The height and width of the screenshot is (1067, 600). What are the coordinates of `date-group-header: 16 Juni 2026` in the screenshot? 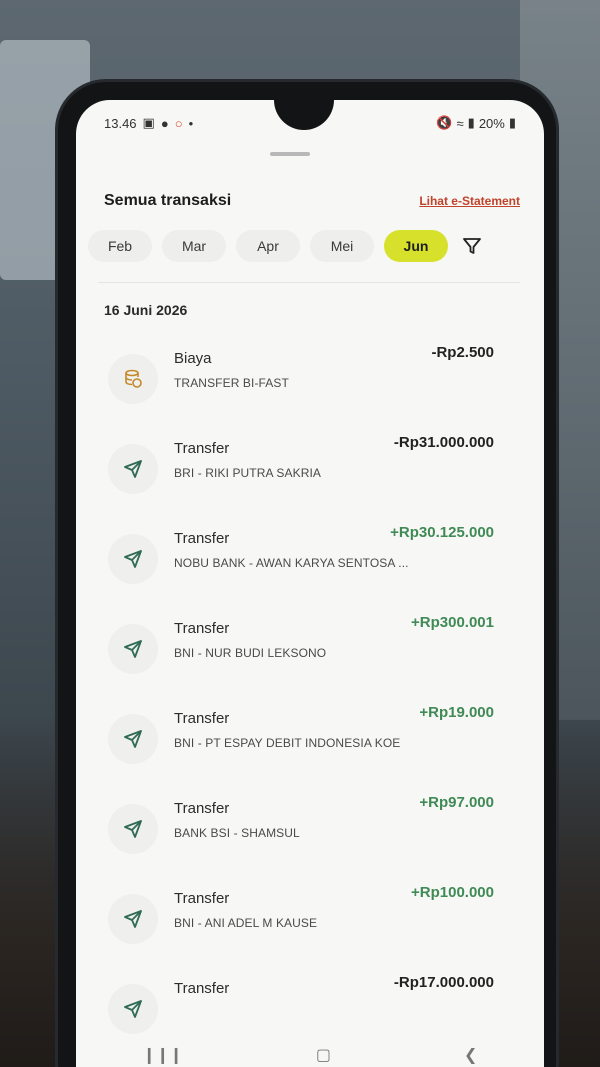 It's located at (146, 310).